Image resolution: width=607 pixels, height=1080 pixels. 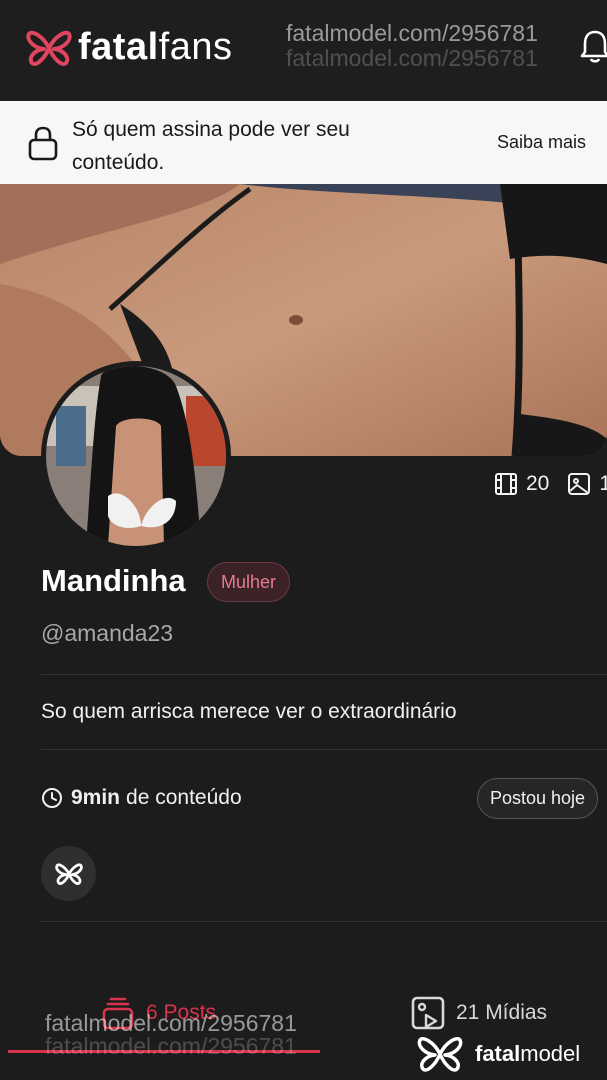 I want to click on watermark-brand-bold: fatal, so click(x=498, y=1053).